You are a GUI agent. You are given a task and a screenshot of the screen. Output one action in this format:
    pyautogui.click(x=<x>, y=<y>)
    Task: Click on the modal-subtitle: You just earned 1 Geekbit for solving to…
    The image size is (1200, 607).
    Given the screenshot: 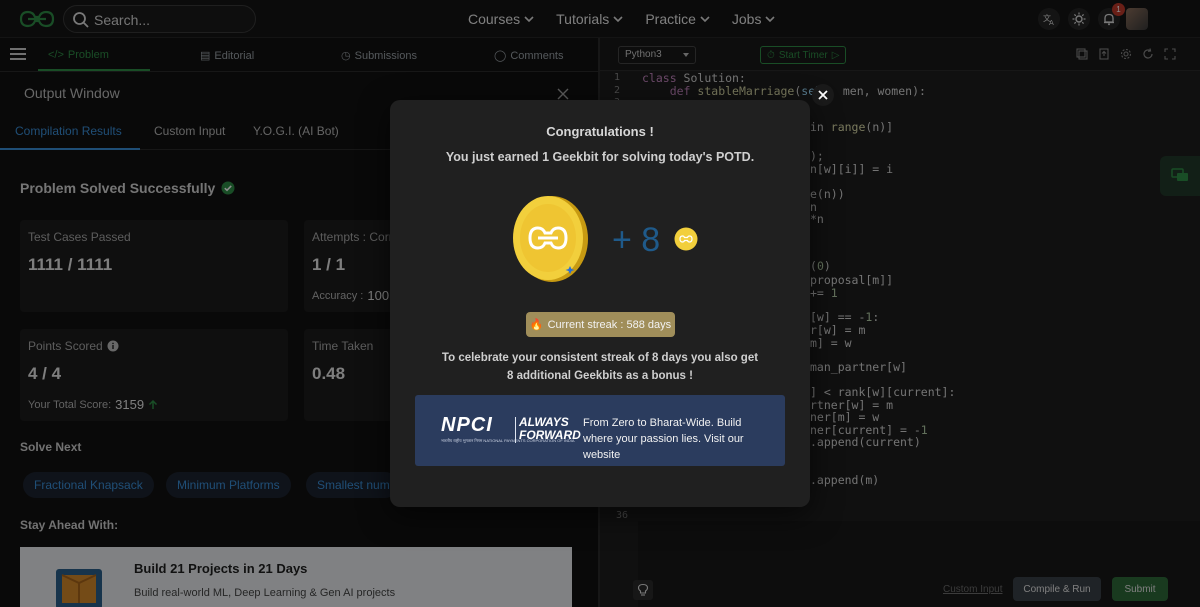 What is the action you would take?
    pyautogui.click(x=600, y=157)
    